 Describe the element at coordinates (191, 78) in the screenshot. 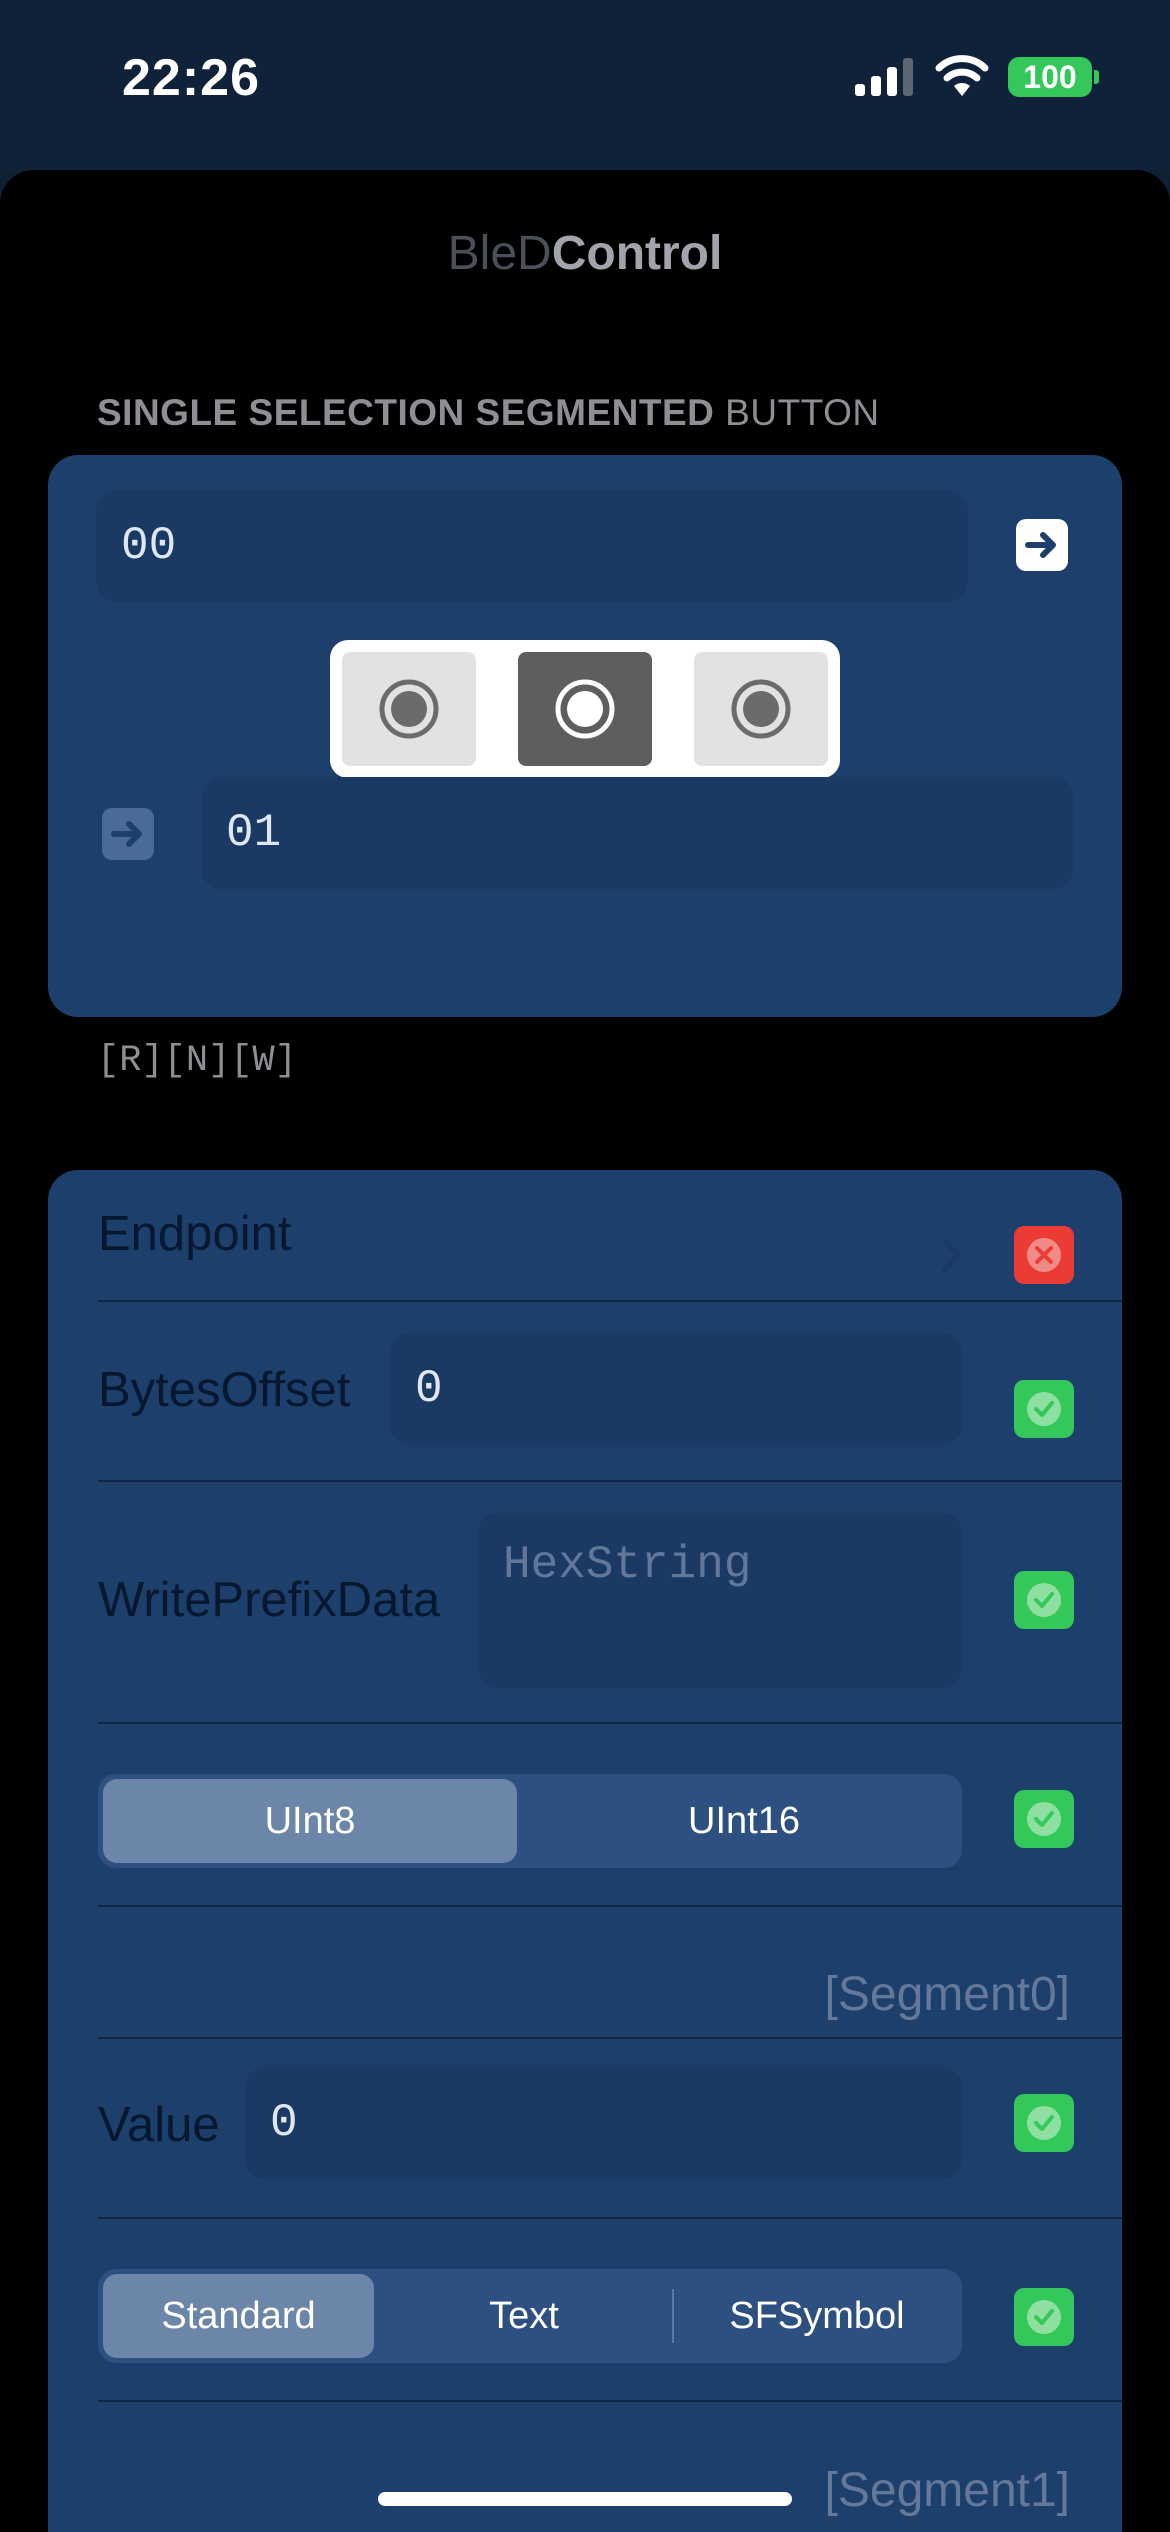

I see `status-time: 22:26` at that location.